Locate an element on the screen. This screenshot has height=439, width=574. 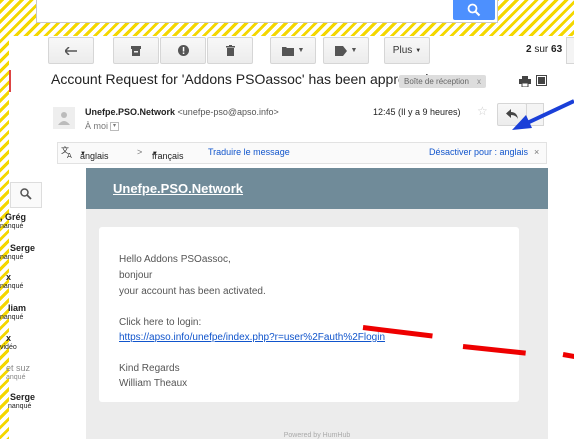
more-reply-options-button is located at coordinates (535, 114).